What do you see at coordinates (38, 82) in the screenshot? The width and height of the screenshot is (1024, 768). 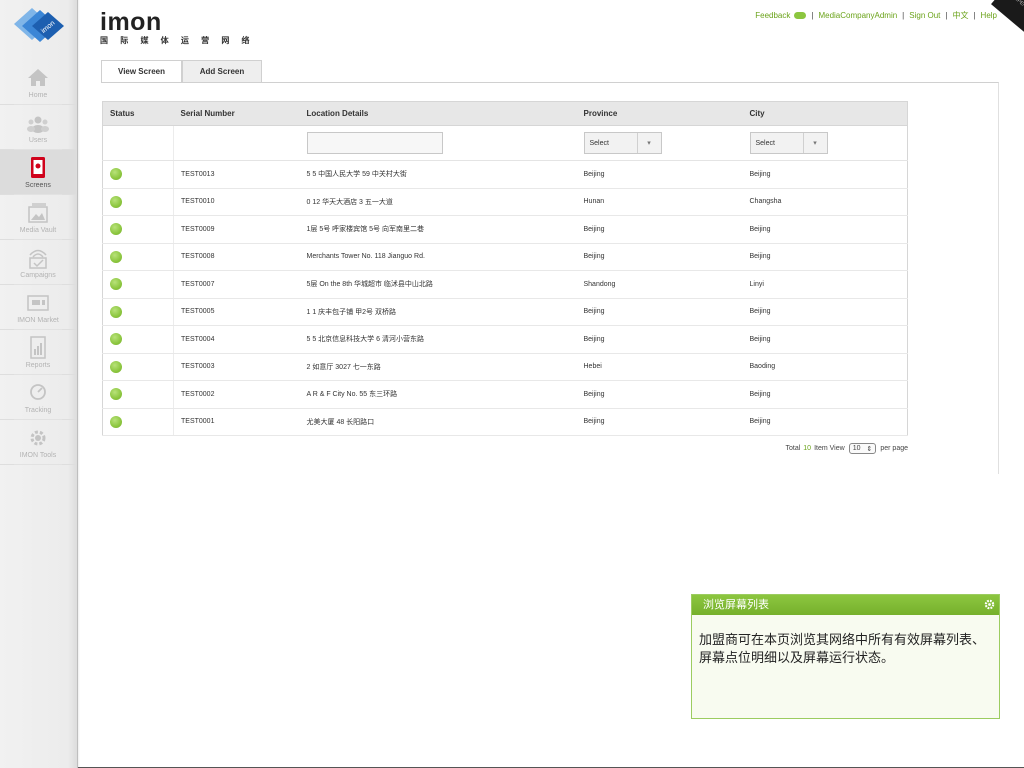 I see `sidebar-item-home: Home` at bounding box center [38, 82].